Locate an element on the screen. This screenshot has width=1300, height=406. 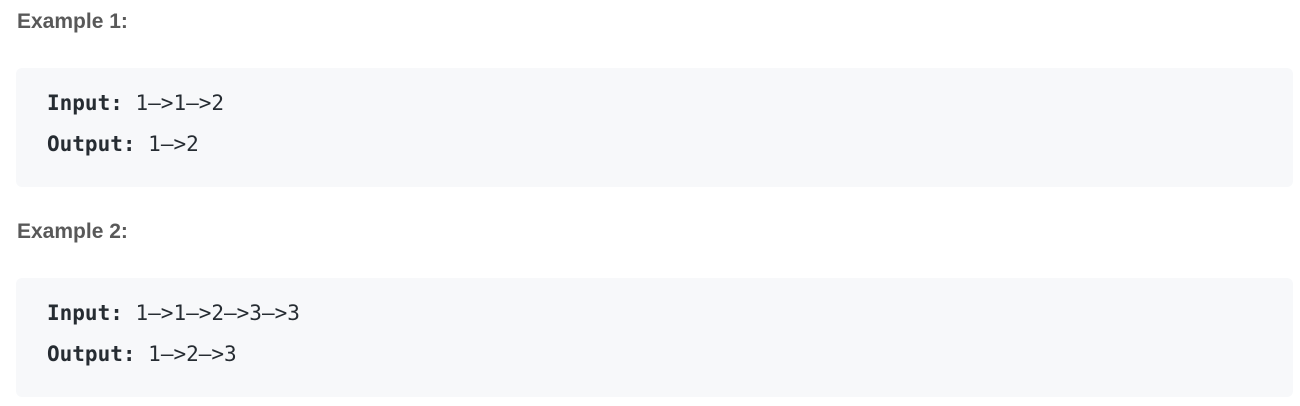
output-line: Output: 1–>2 is located at coordinates (123, 144).